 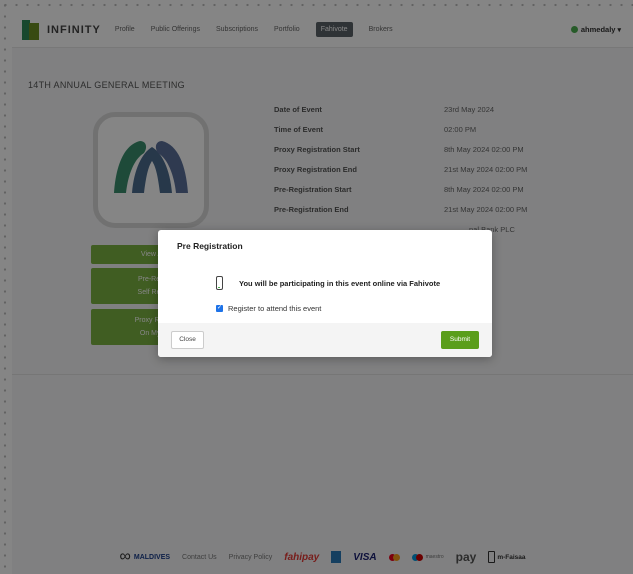 I want to click on checkbox-label: Register to attend this event, so click(x=274, y=308).